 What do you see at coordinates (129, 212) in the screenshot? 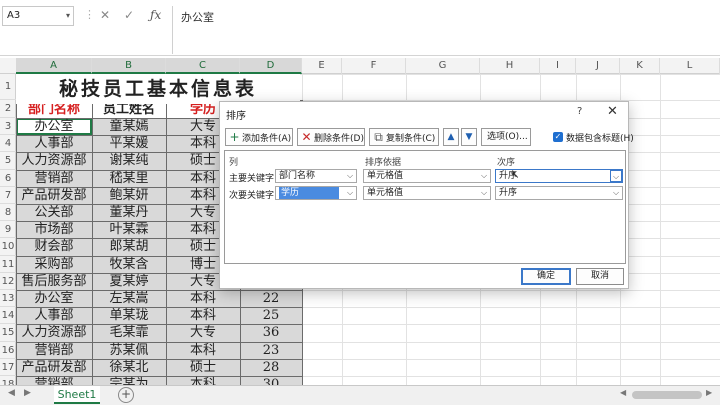
I see `table-cell: 董某丹` at bounding box center [129, 212].